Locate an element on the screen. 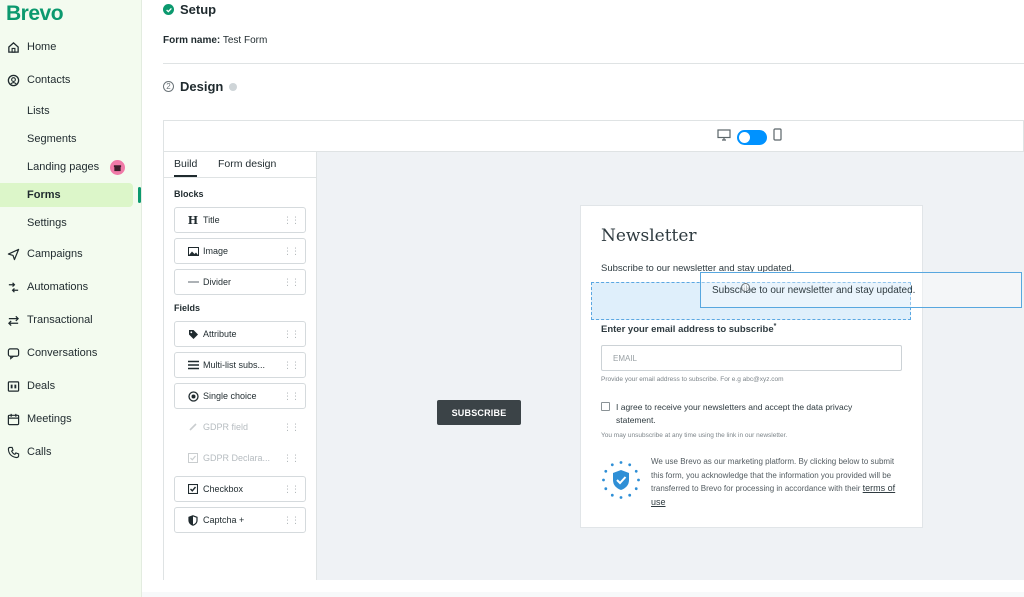 The height and width of the screenshot is (597, 1024). sidebar-item-label: Settings is located at coordinates (47, 223).